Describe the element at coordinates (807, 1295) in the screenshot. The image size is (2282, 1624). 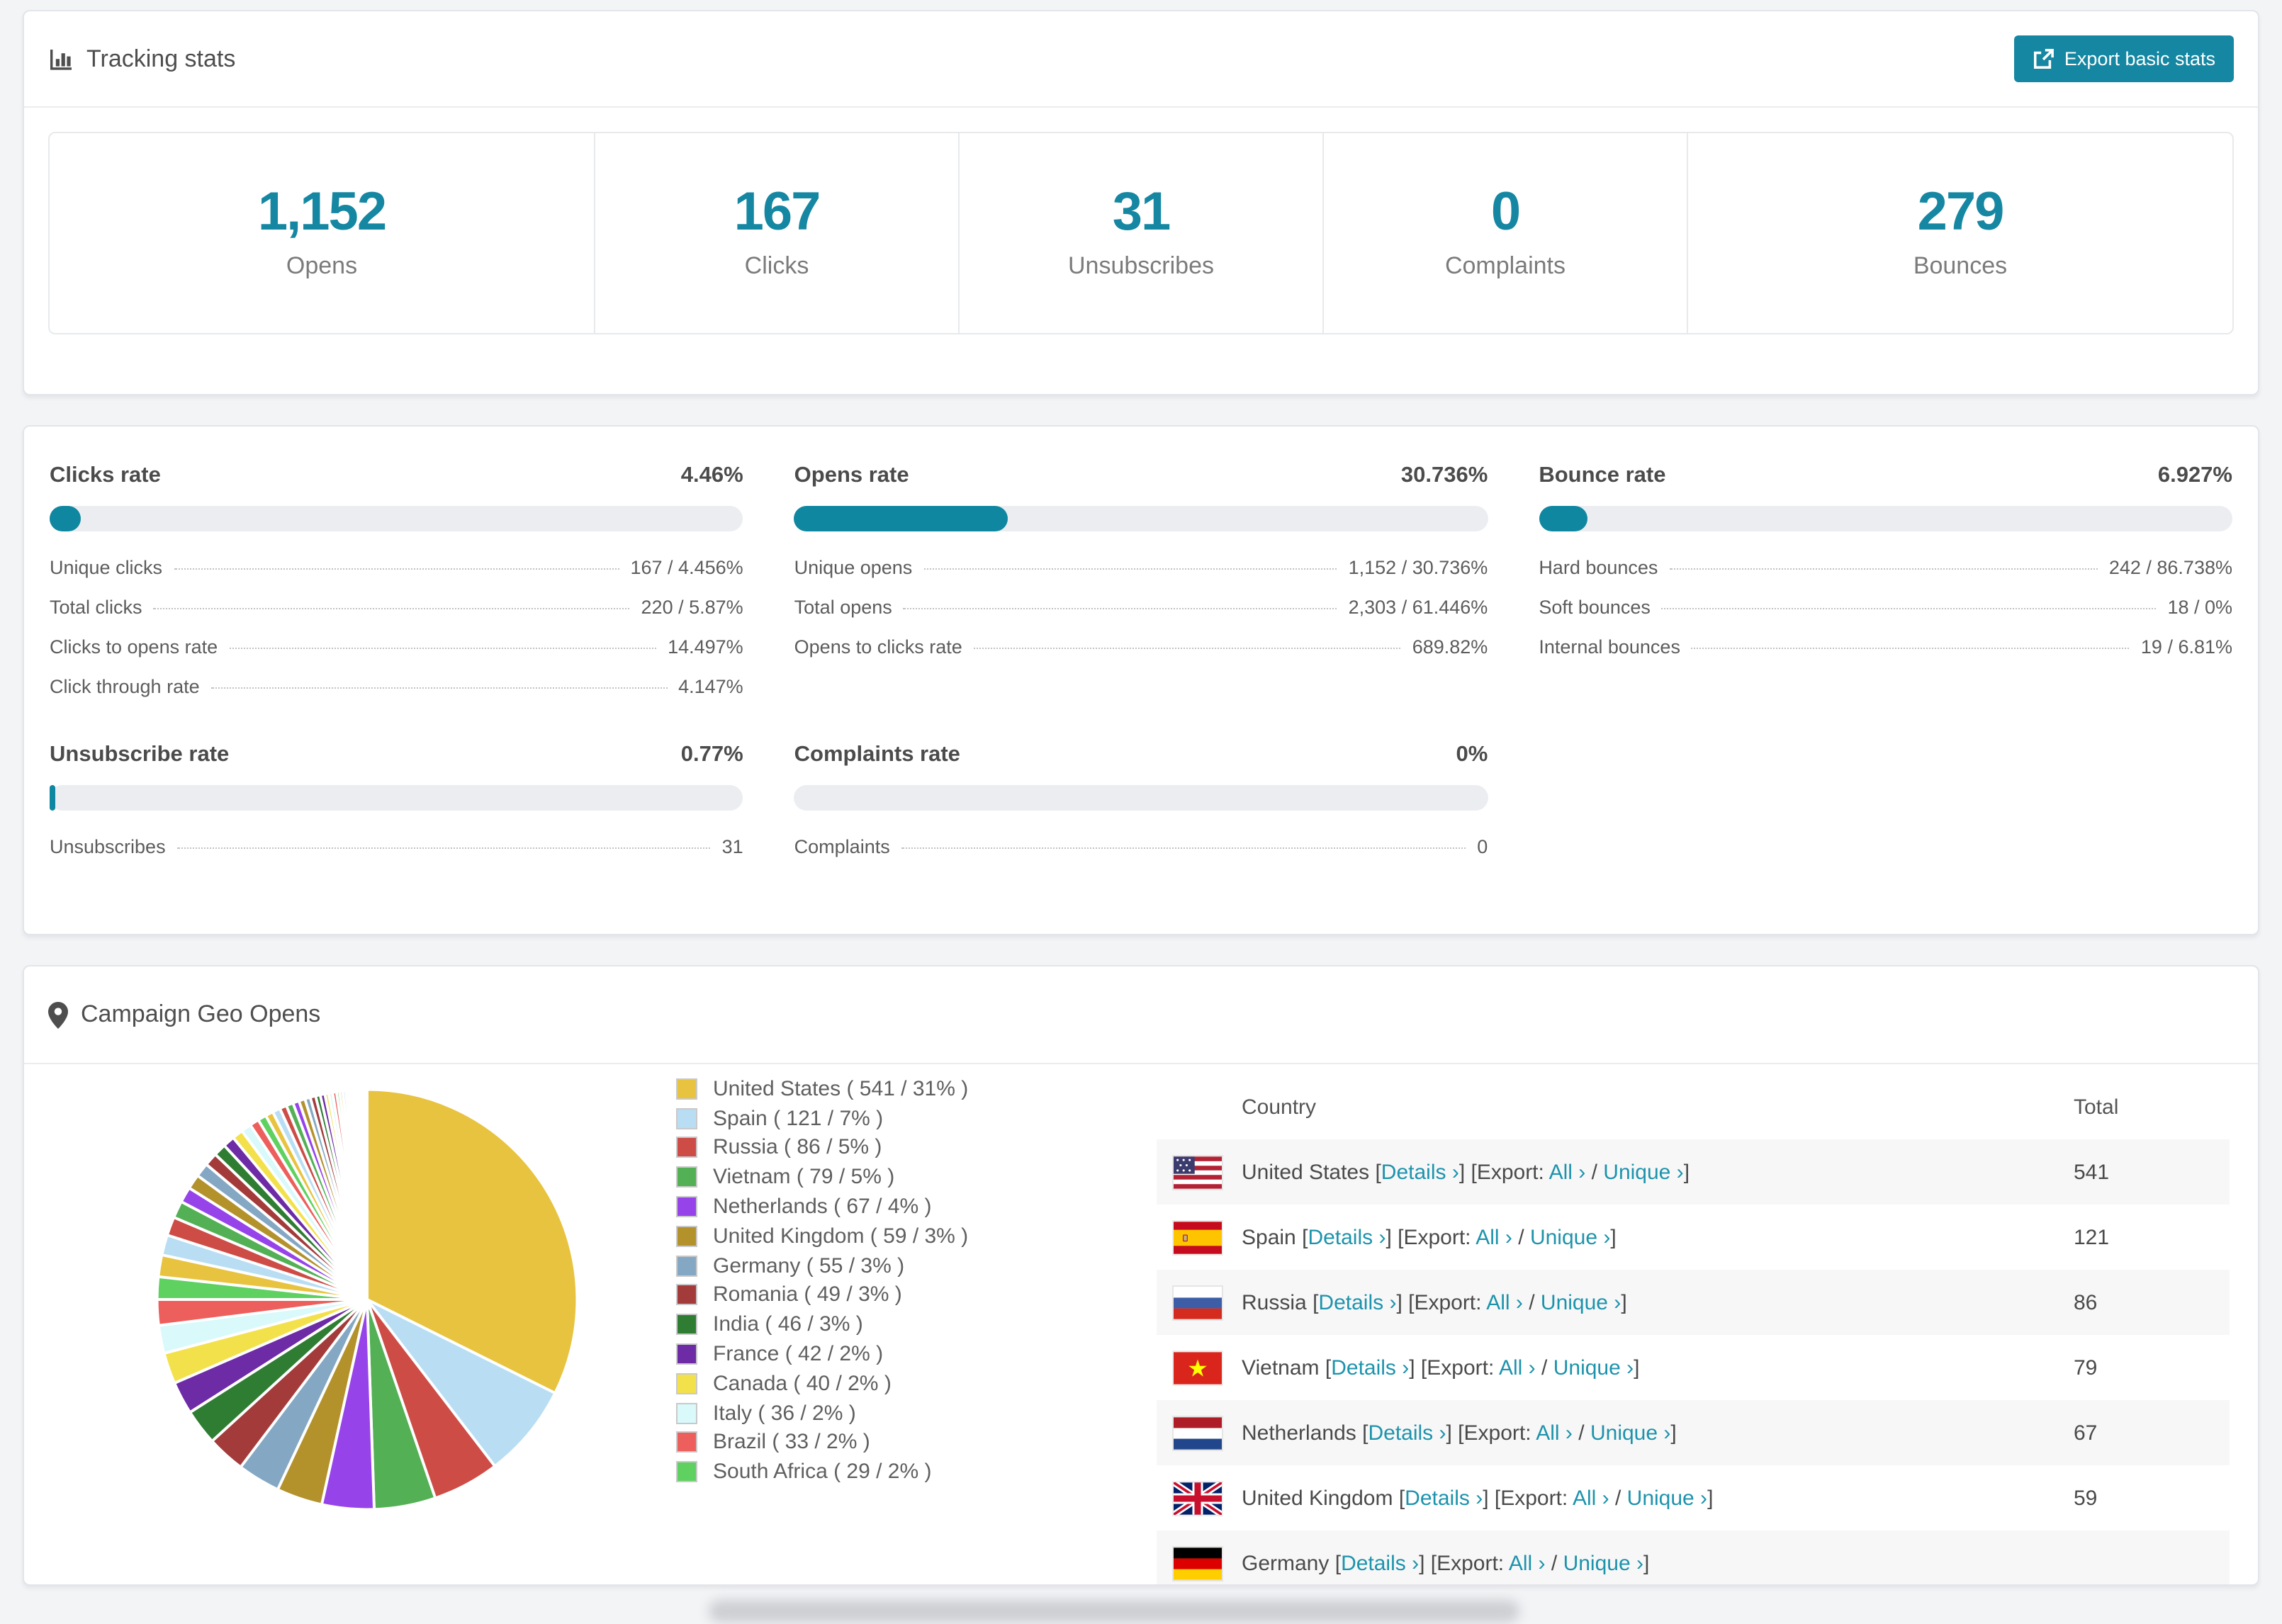
I see `legend-label: Romania ( 49 / 3% )` at that location.